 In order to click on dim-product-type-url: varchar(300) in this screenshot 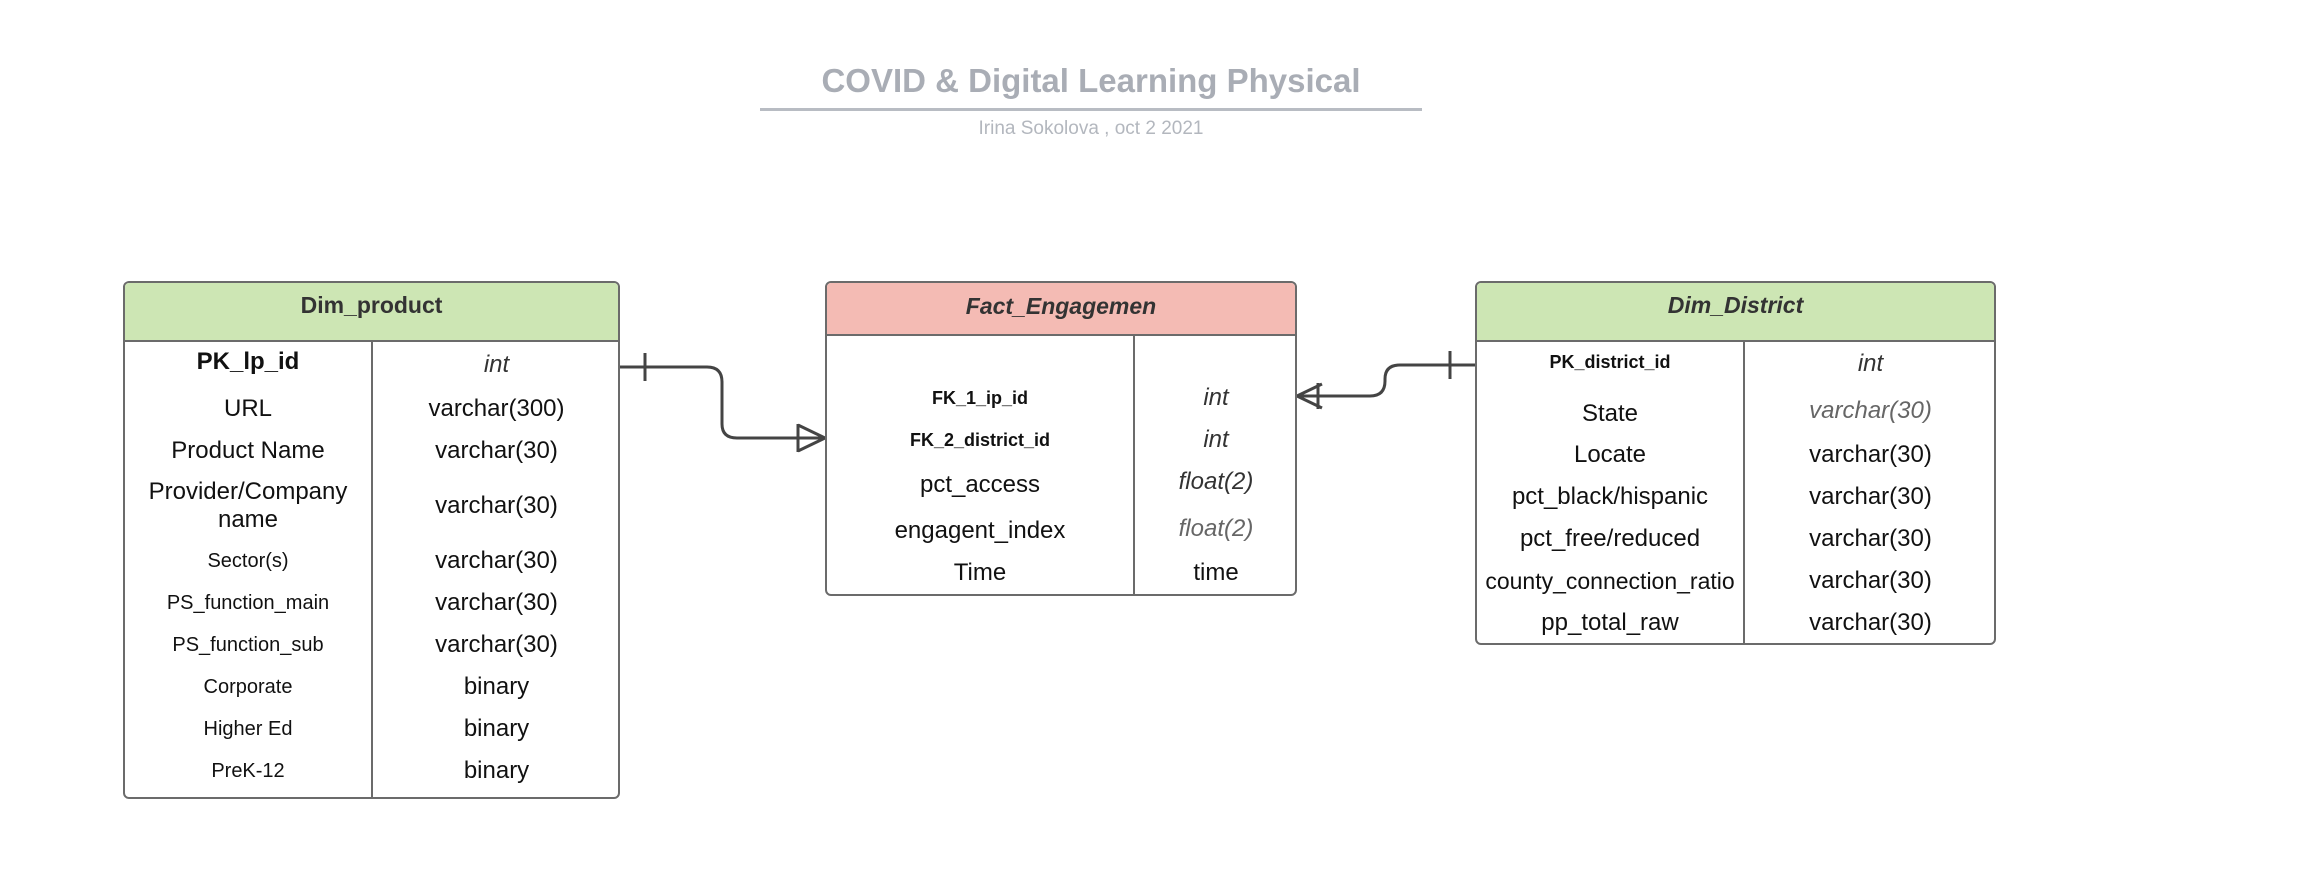, I will do `click(496, 408)`.